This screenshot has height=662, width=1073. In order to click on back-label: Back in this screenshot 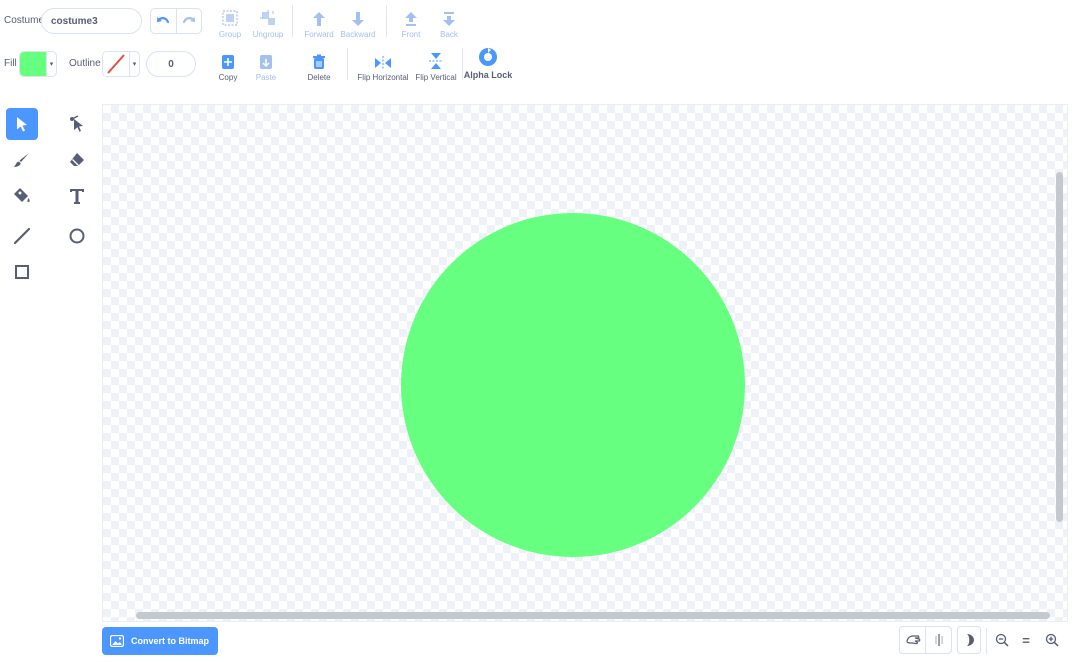, I will do `click(449, 34)`.